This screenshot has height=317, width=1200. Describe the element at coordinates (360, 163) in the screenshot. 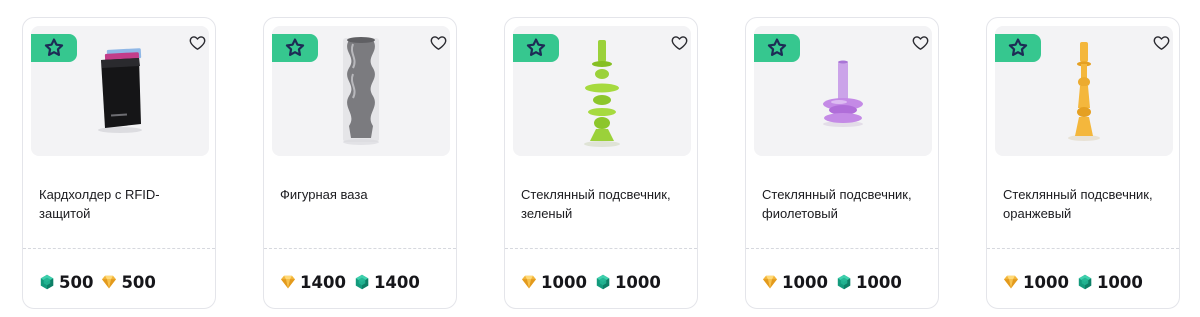

I see `product-card: Фигурная ваза 1400 1400` at that location.